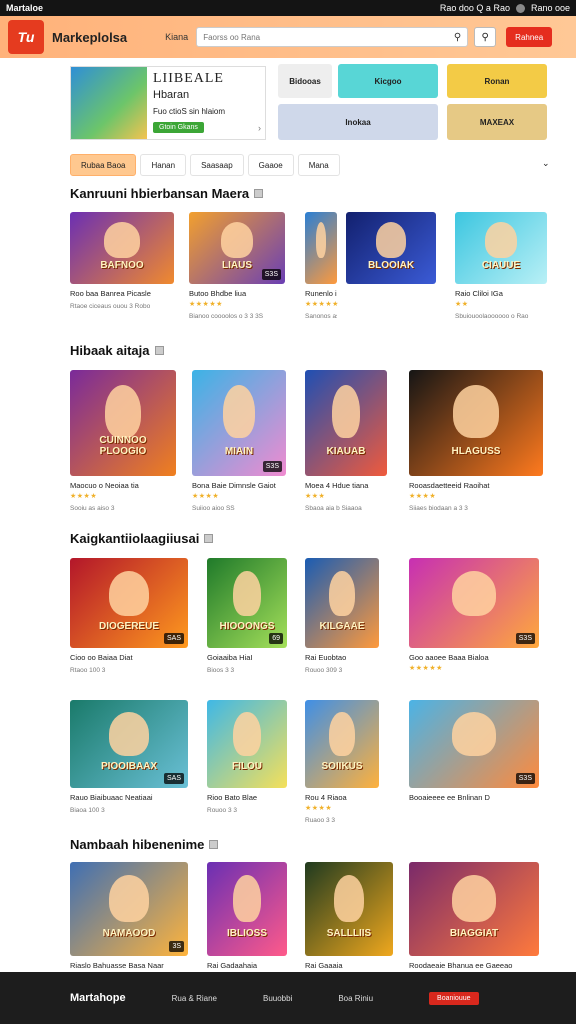 Image resolution: width=576 pixels, height=1024 pixels. I want to click on footer-logo: Martahope, so click(98, 998).